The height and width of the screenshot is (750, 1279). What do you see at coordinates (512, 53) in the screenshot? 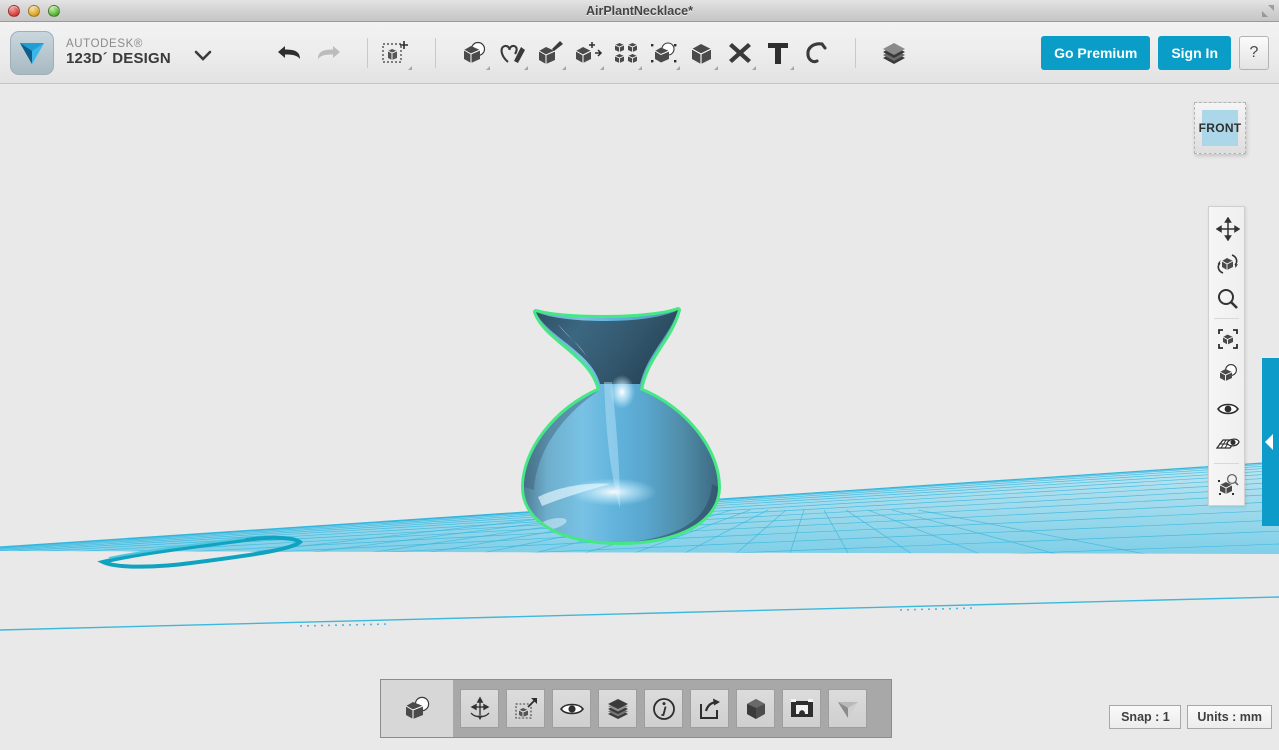
I see `sketch-tool` at bounding box center [512, 53].